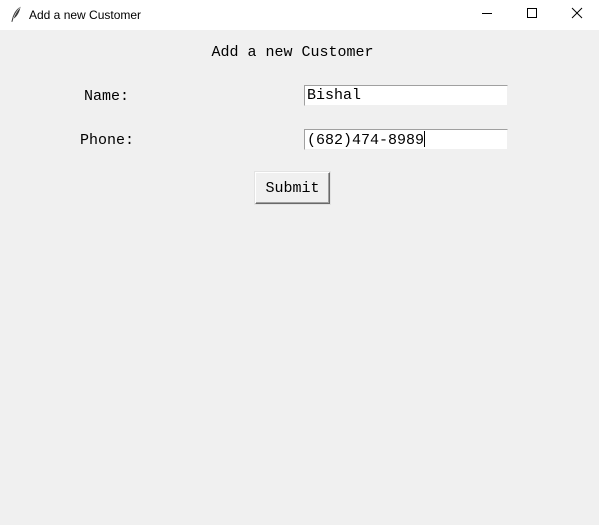  Describe the element at coordinates (299, 15) in the screenshot. I see `title-bar: Add a new Customer` at that location.